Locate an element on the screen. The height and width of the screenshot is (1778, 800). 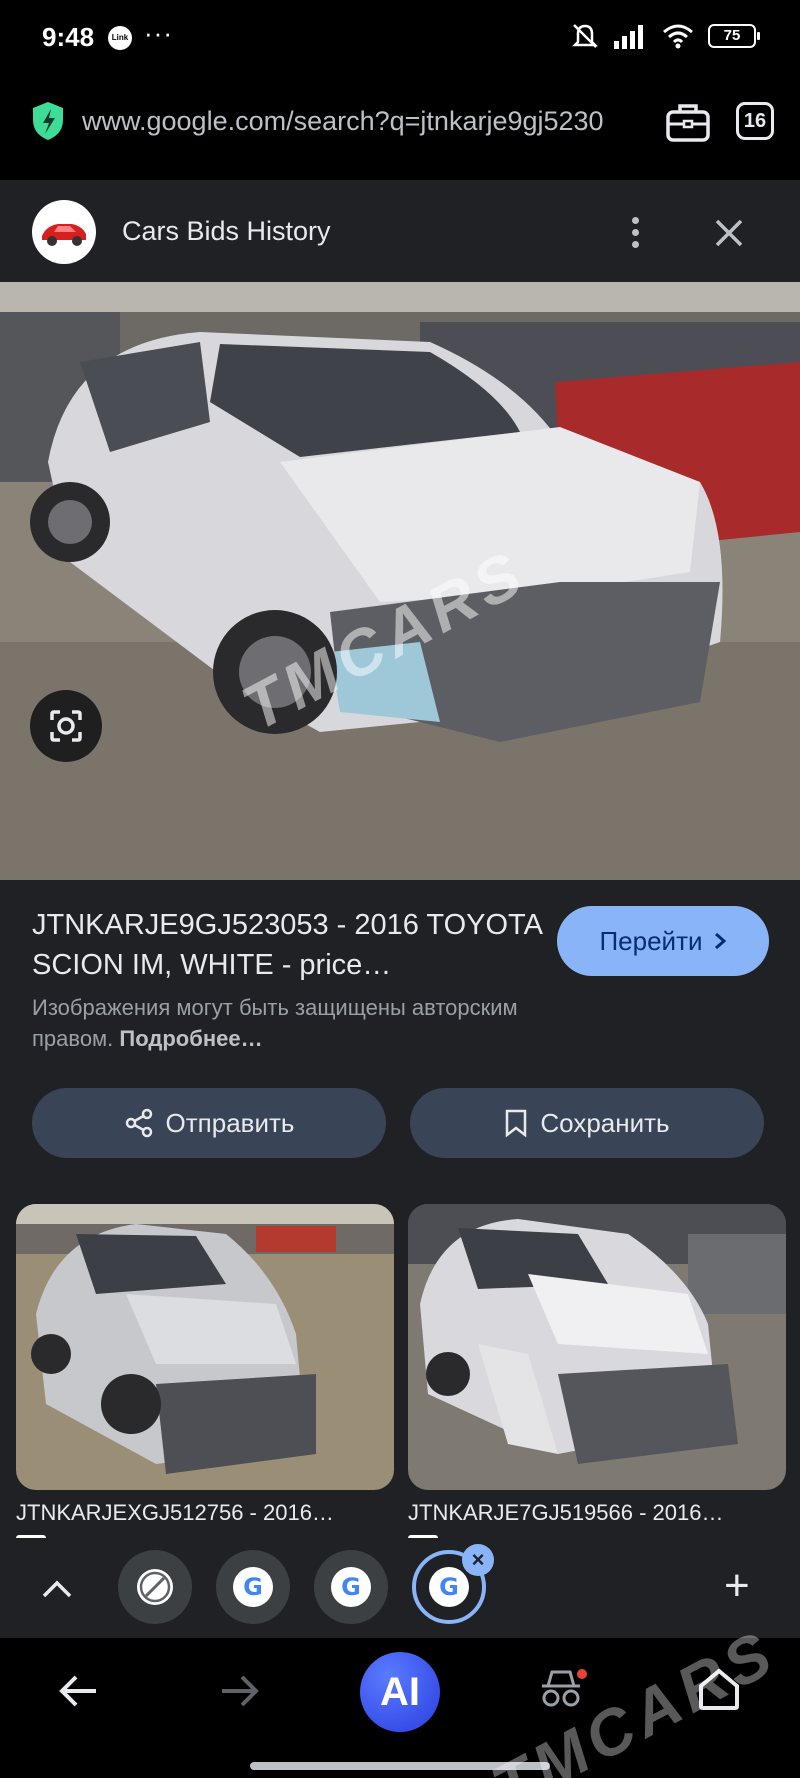
battery-indicator: 75 is located at coordinates (734, 36).